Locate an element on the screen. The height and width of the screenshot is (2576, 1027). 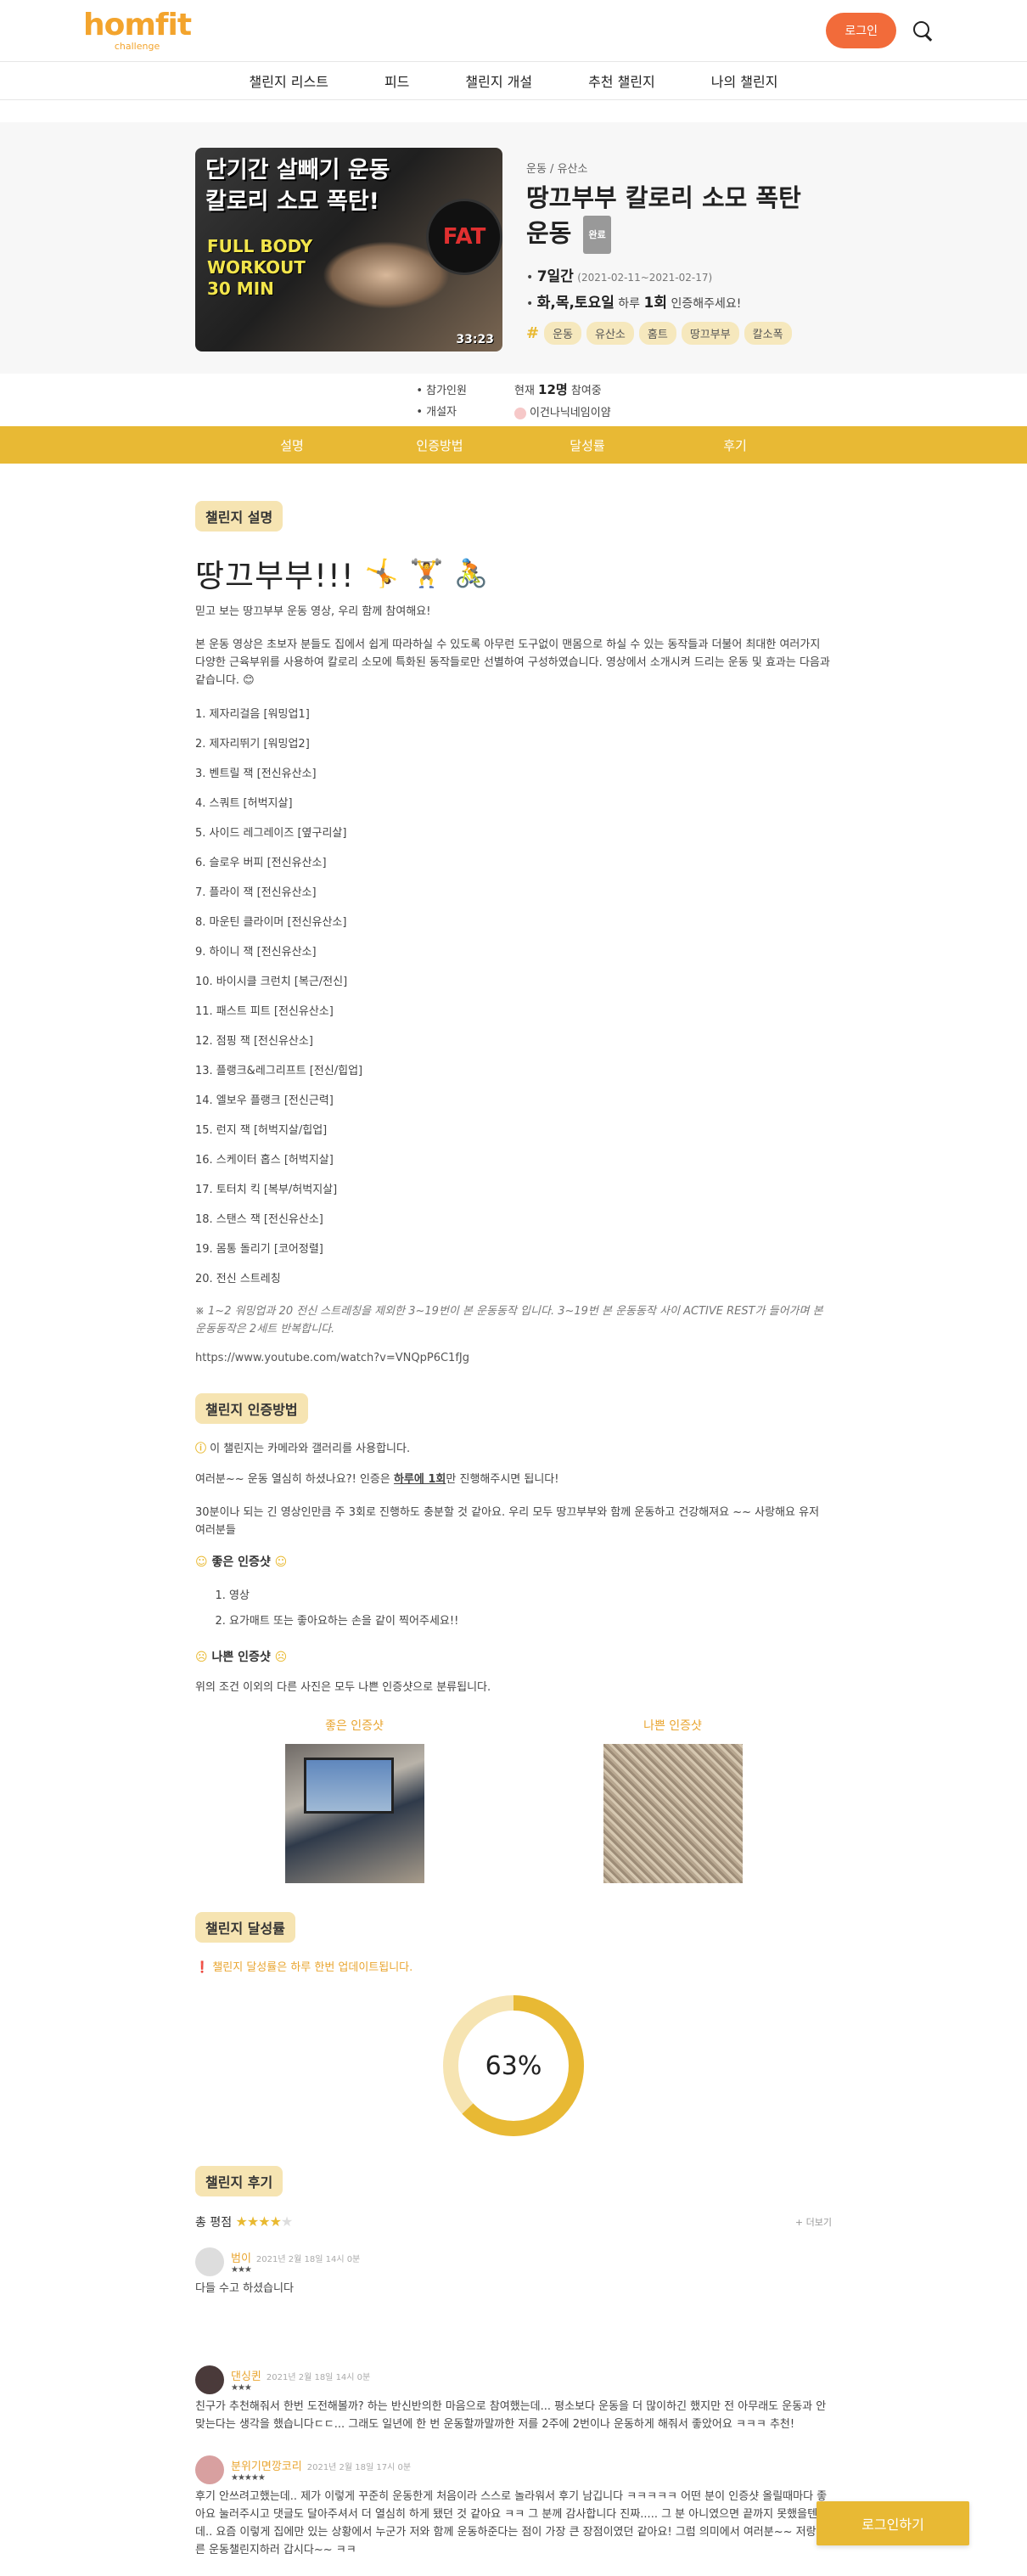
tag: 운동 is located at coordinates (563, 333).